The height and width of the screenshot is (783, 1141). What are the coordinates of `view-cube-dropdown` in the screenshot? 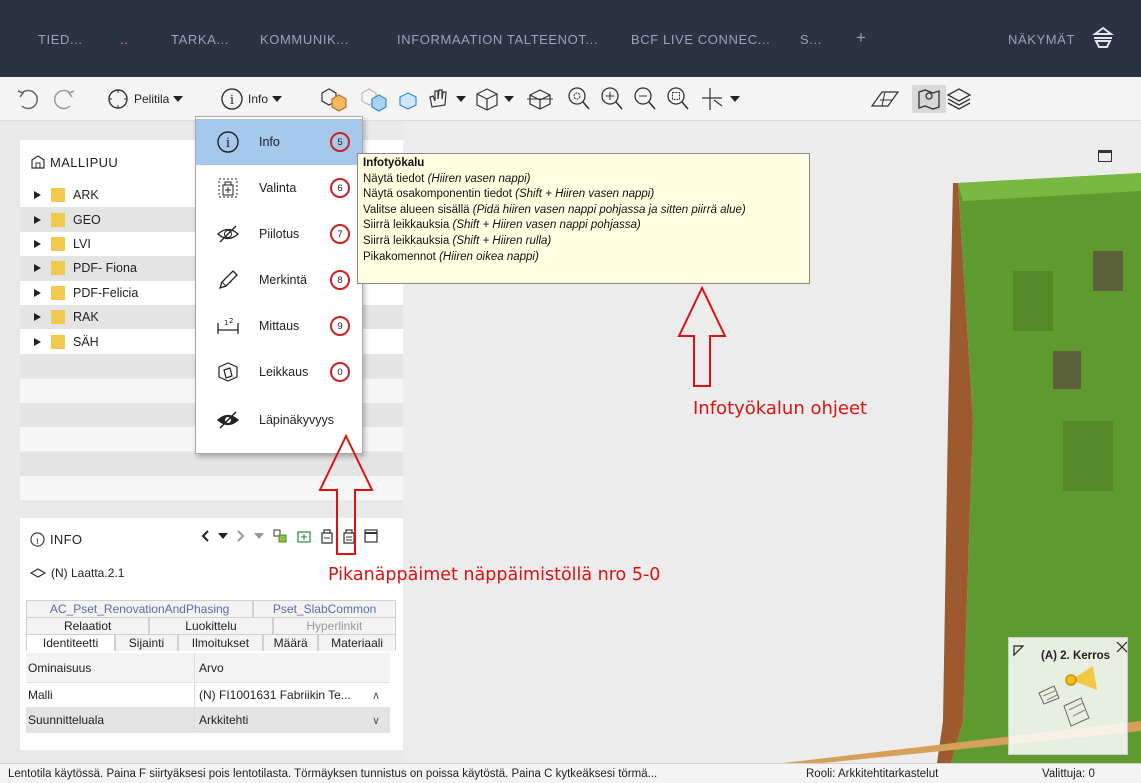 It's located at (494, 99).